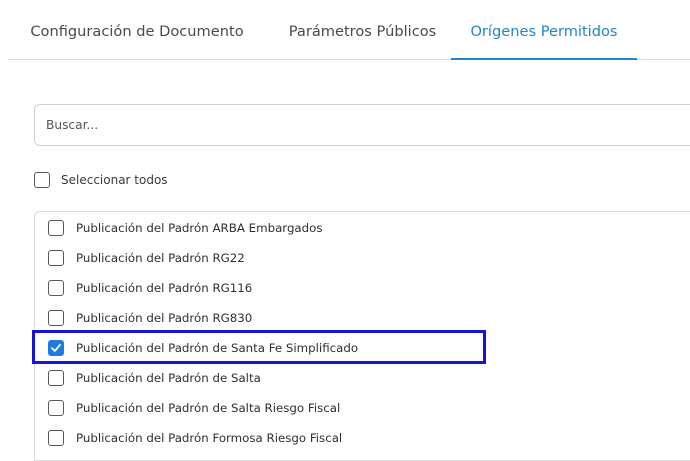 The image size is (690, 461). What do you see at coordinates (362, 29) in the screenshot?
I see `tab-parametros-publicos: Parámetros Públicos` at bounding box center [362, 29].